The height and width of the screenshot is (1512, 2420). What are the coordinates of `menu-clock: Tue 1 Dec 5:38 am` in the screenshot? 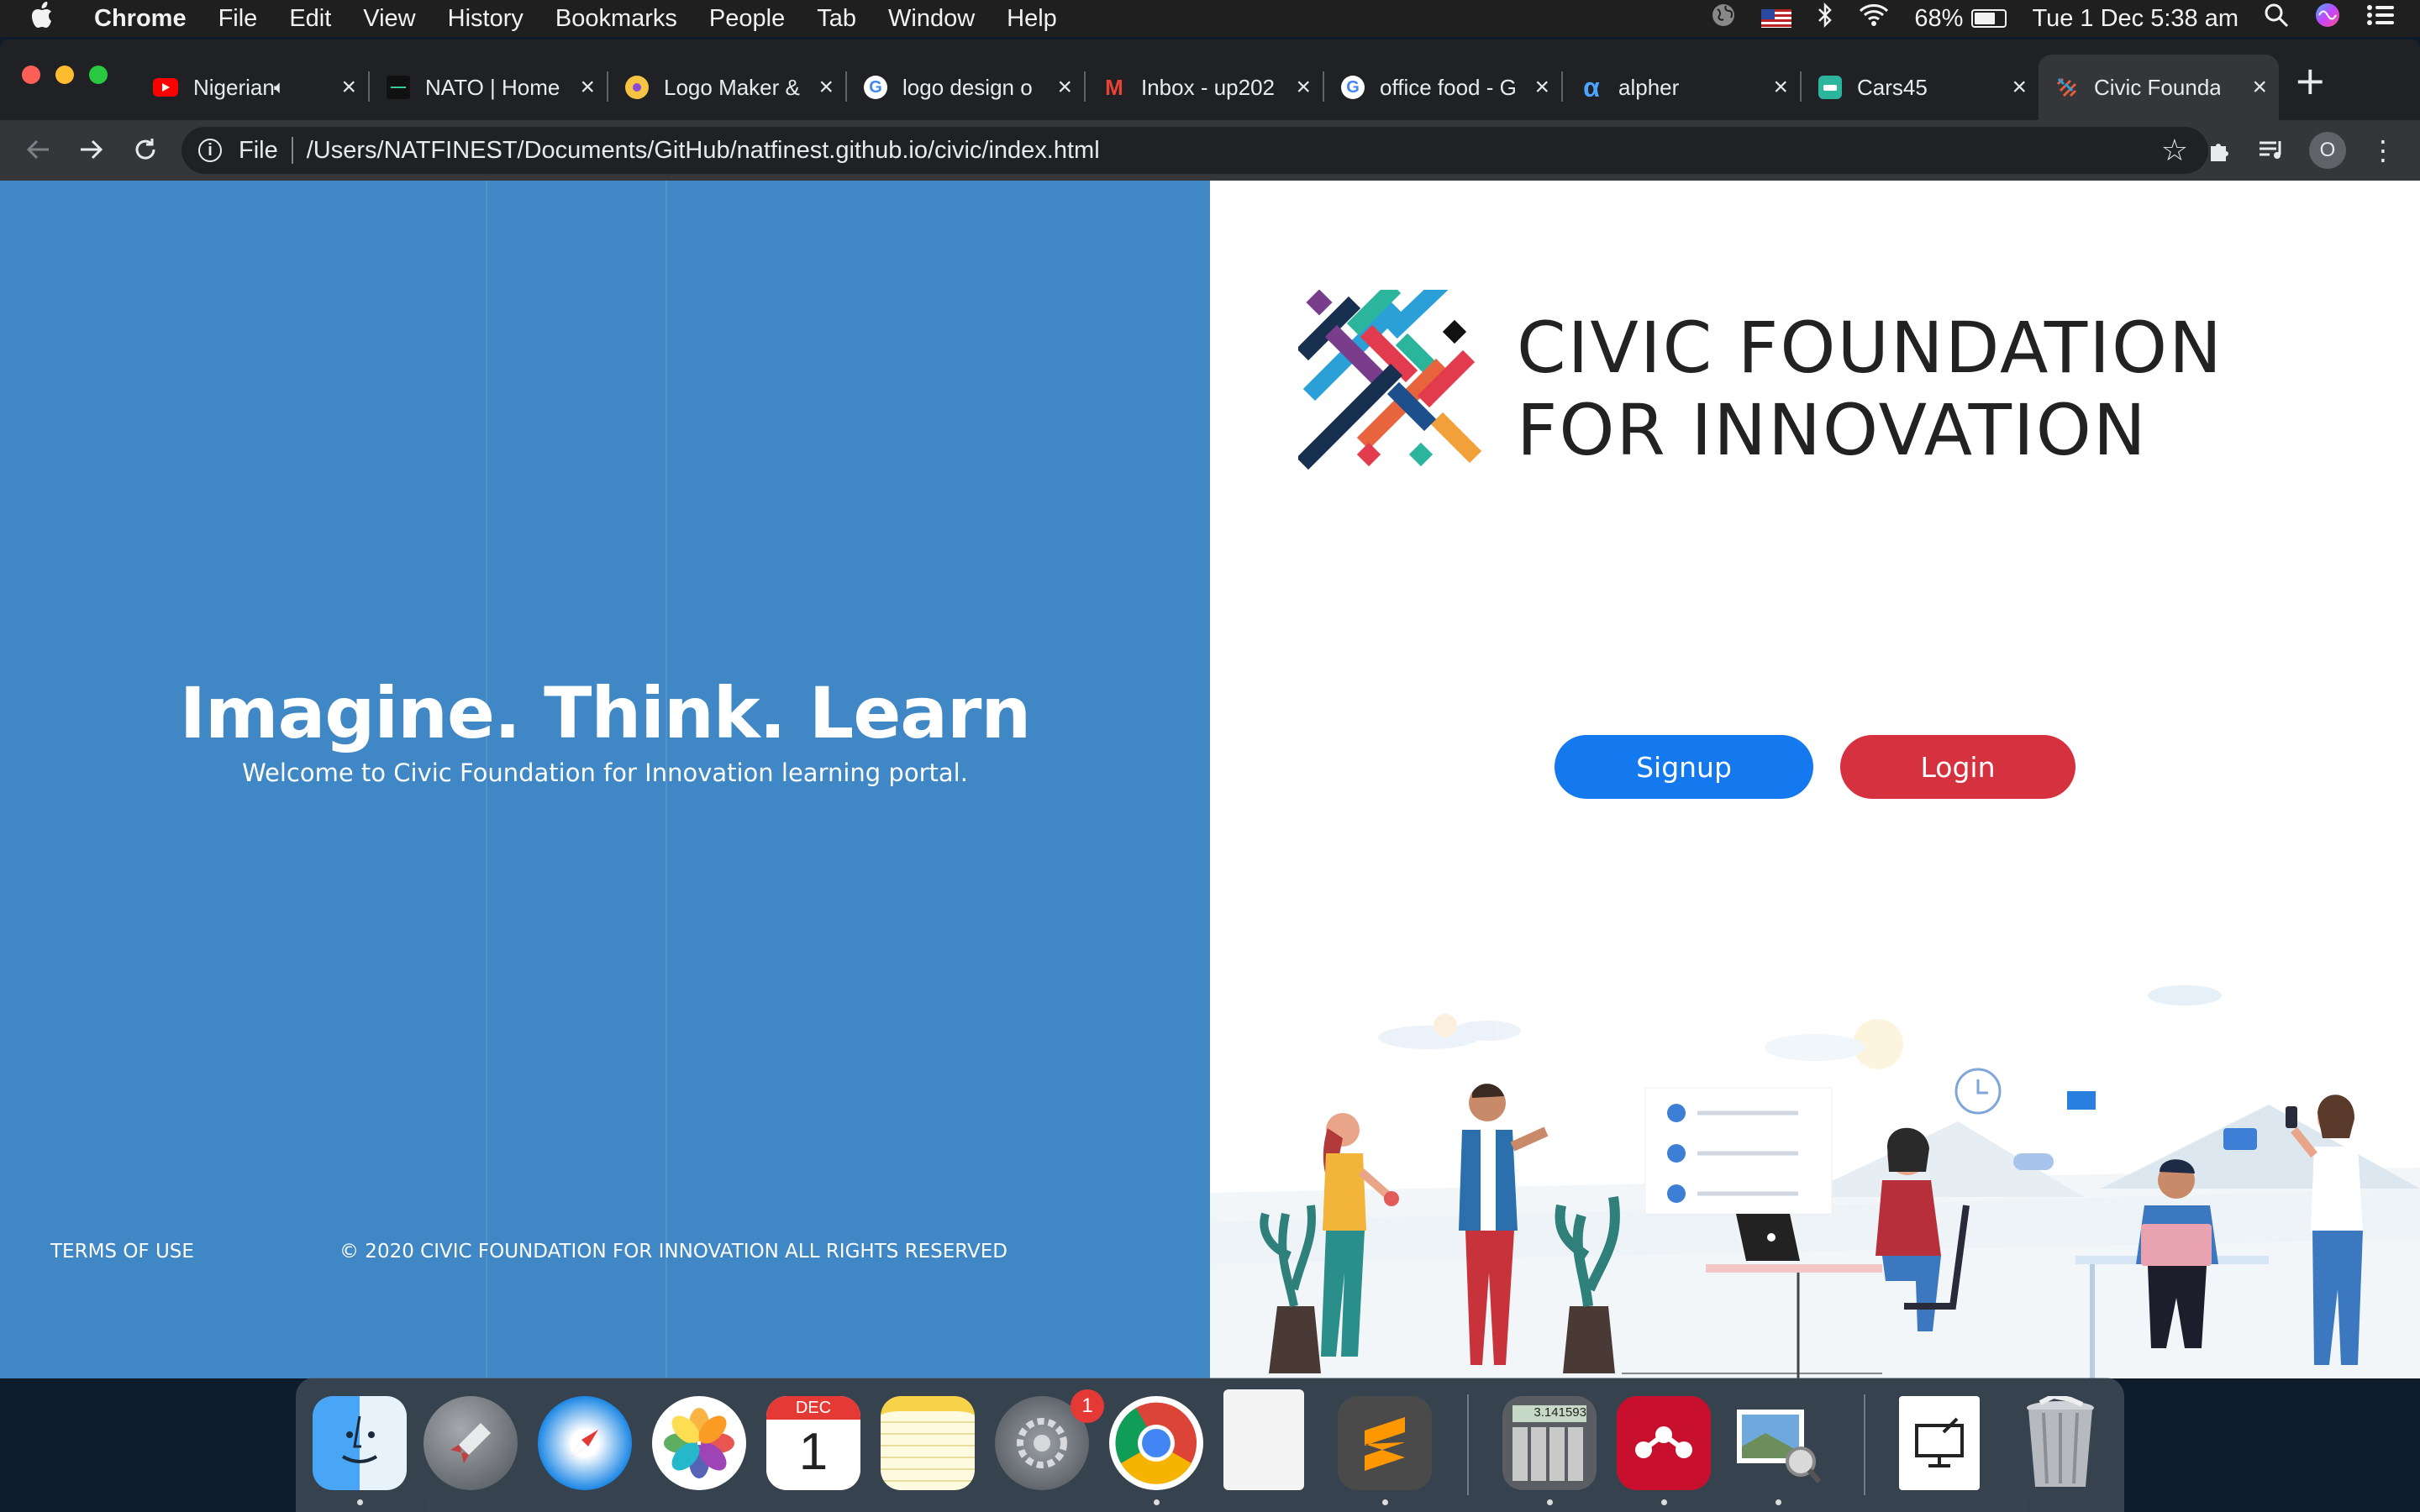 It's located at (2135, 19).